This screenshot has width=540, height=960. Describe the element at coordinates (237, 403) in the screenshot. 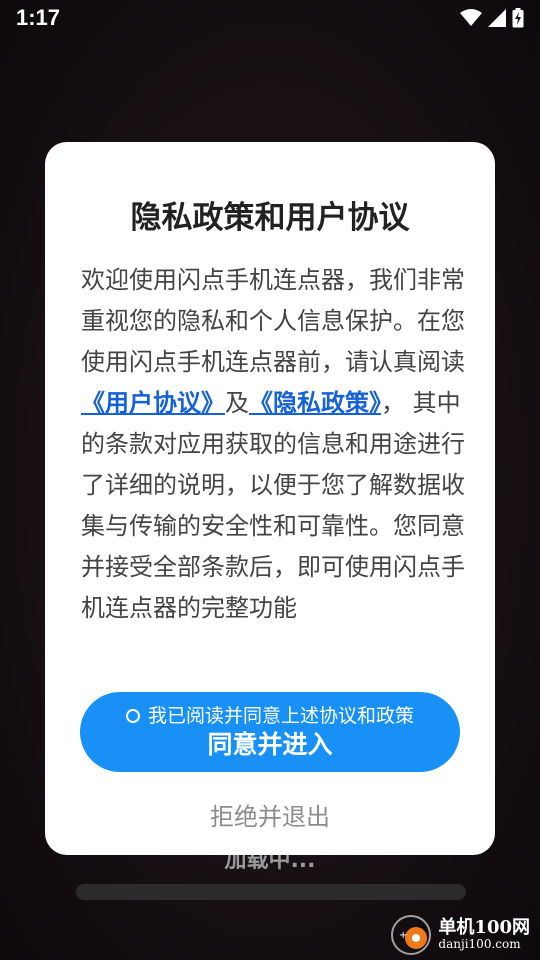

I see `body-and: 及` at that location.